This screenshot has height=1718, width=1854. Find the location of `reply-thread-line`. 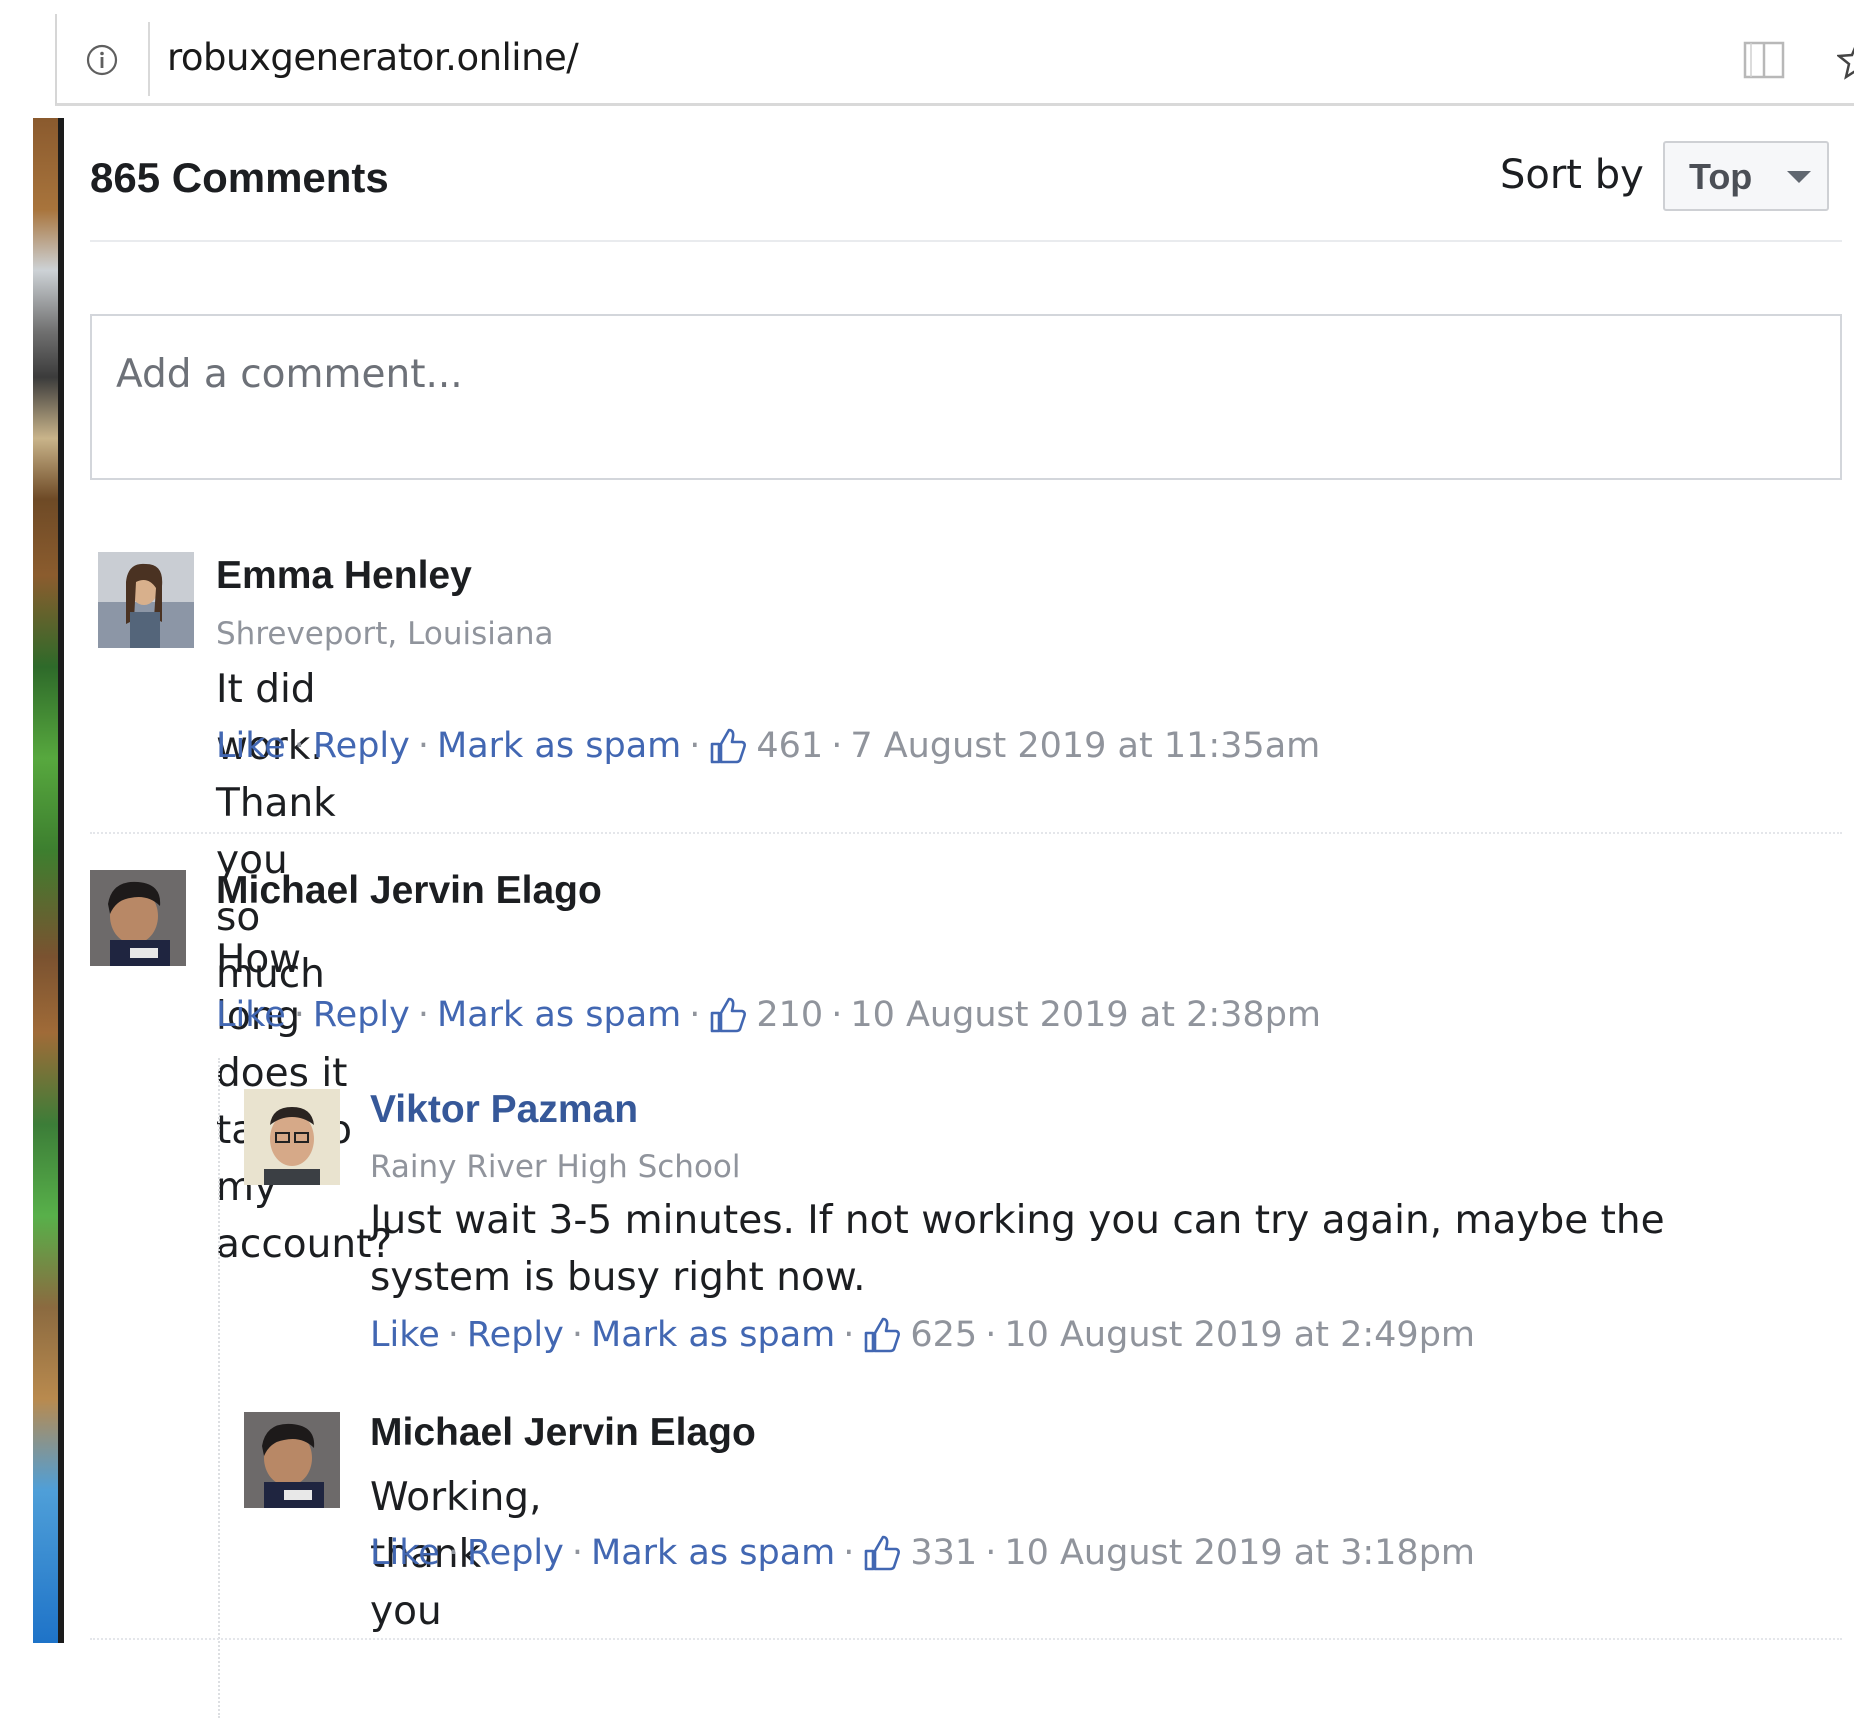

reply-thread-line is located at coordinates (219, 1388).